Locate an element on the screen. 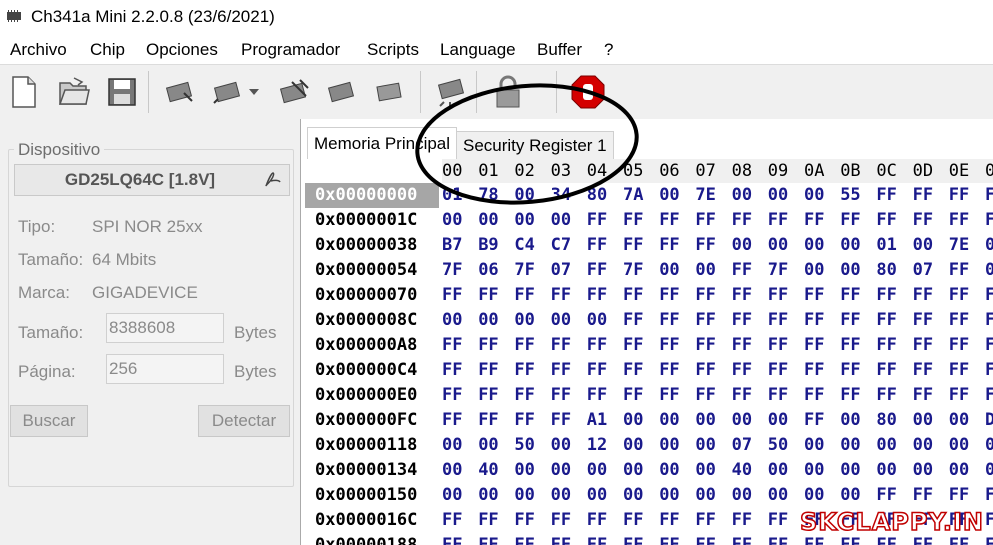  hex-byte: C7 is located at coordinates (561, 245).